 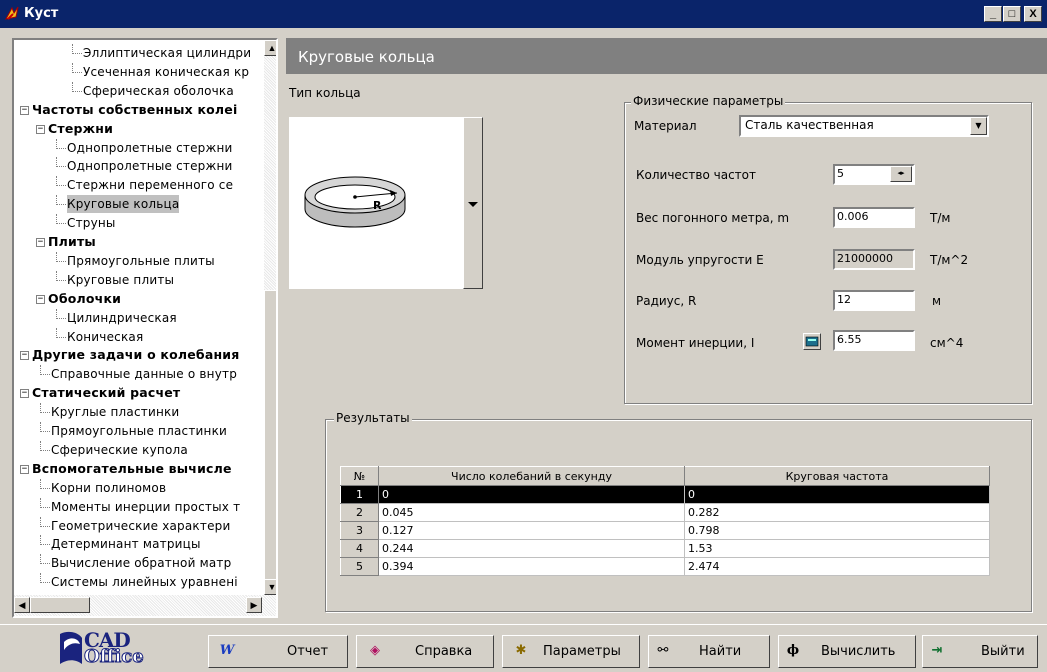 I want to click on scroll-right-icon: ▶, so click(x=254, y=605).